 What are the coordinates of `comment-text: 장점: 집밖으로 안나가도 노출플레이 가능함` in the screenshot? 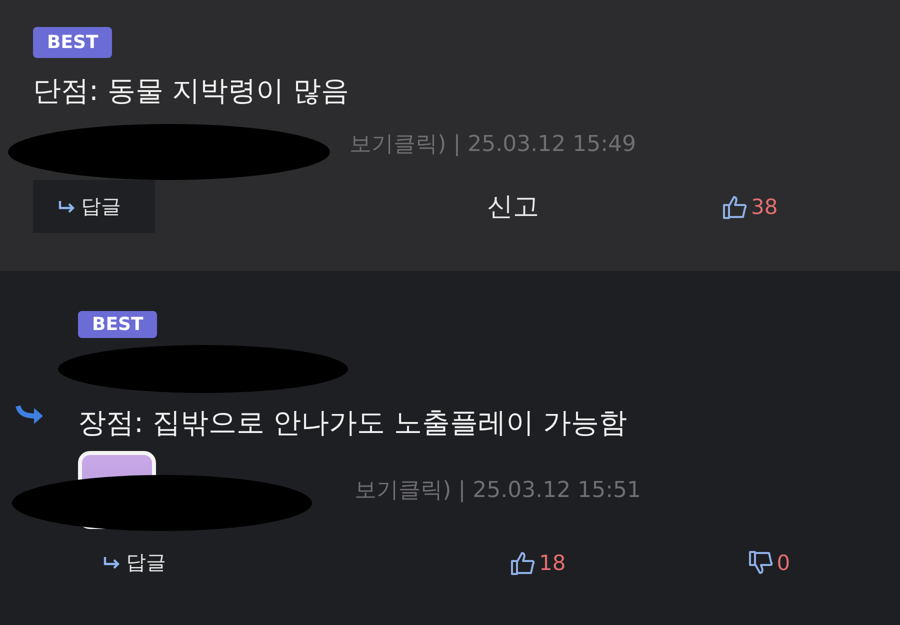 It's located at (353, 423).